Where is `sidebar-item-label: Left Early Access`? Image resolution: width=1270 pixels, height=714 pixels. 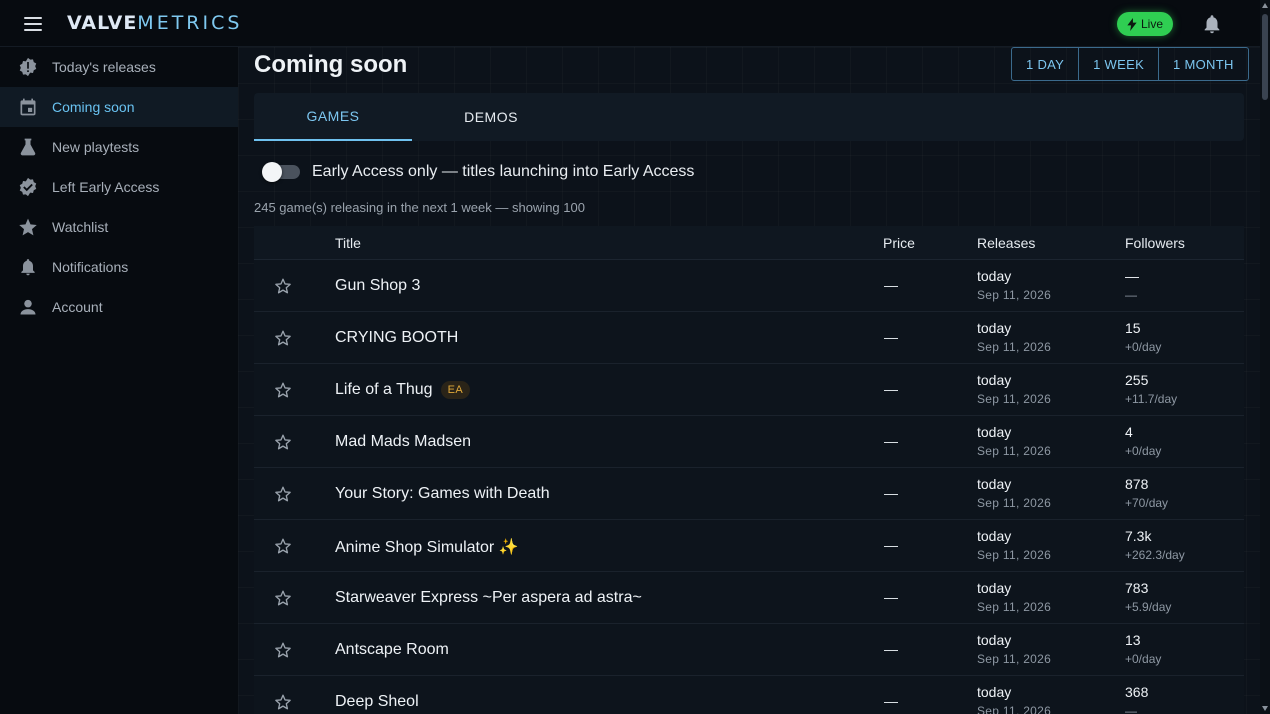 sidebar-item-label: Left Early Access is located at coordinates (106, 187).